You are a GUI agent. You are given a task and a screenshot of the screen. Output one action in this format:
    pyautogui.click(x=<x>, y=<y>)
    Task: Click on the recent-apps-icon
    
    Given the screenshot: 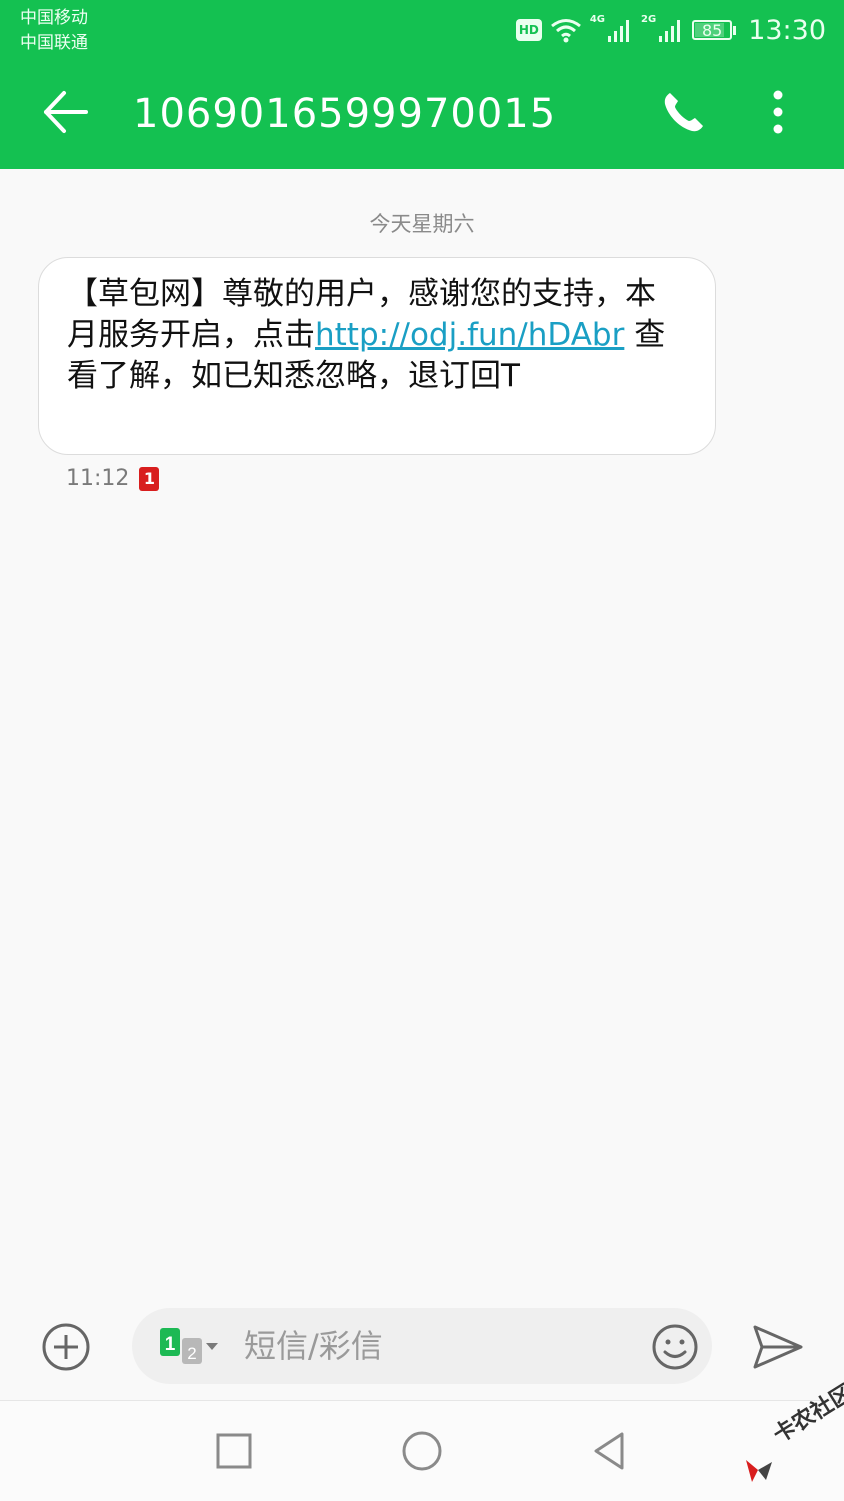 What is the action you would take?
    pyautogui.click(x=234, y=1451)
    